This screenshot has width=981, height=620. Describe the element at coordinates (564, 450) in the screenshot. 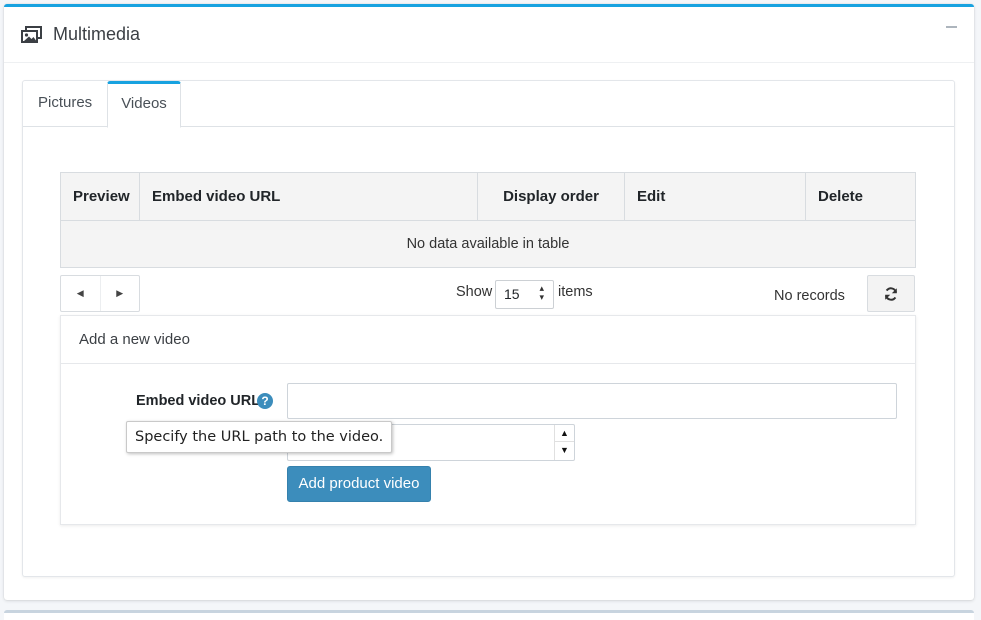

I see `decrement-icon: ▼` at that location.